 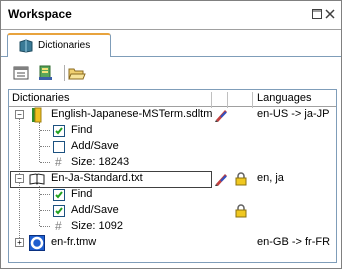 I want to click on dictionary-row: − En-Ja-Standard.txt en, ja, so click(x=172, y=179).